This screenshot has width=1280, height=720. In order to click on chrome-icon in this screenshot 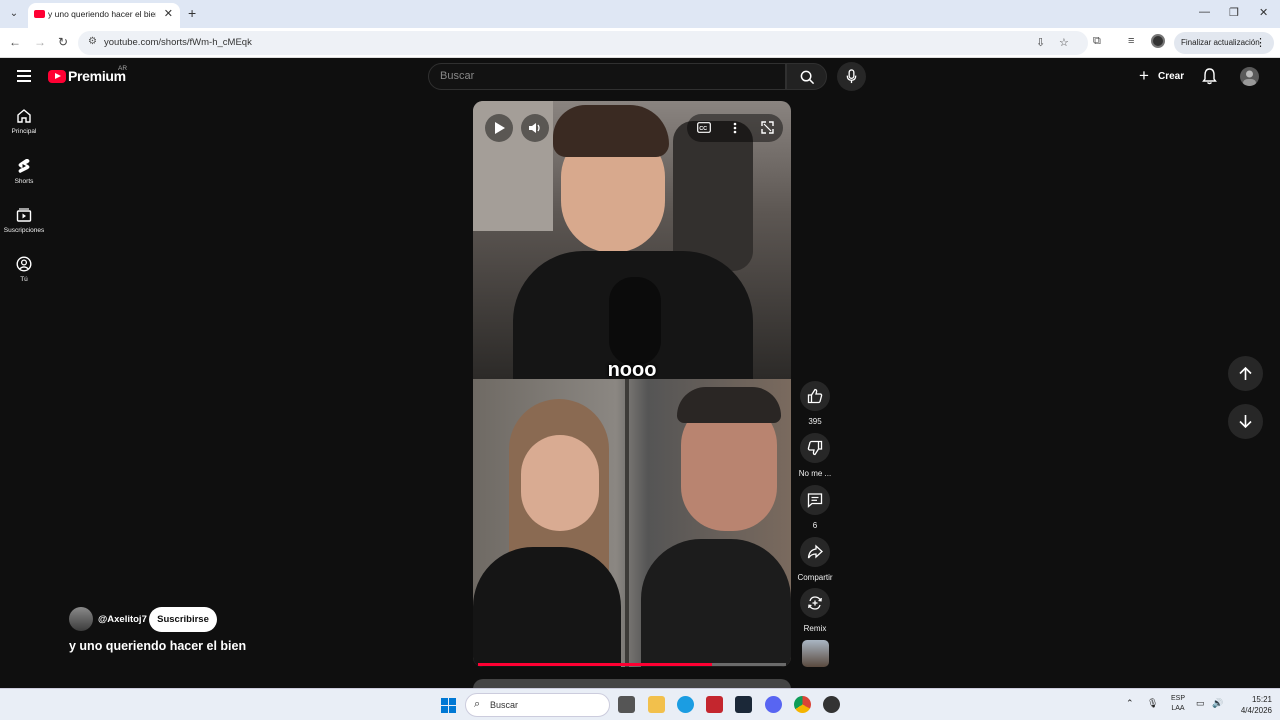, I will do `click(802, 704)`.